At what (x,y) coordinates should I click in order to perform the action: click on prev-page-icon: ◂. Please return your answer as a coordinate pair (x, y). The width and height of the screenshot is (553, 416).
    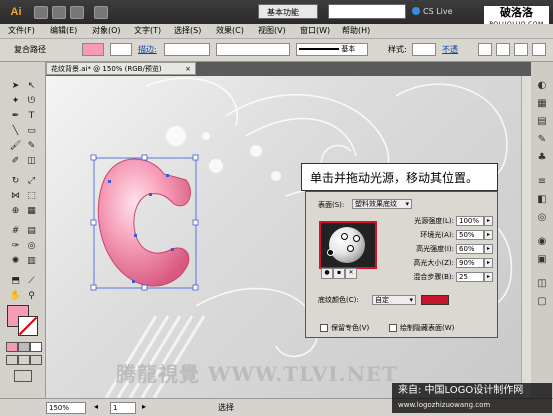
    Looking at the image, I should click on (96, 406).